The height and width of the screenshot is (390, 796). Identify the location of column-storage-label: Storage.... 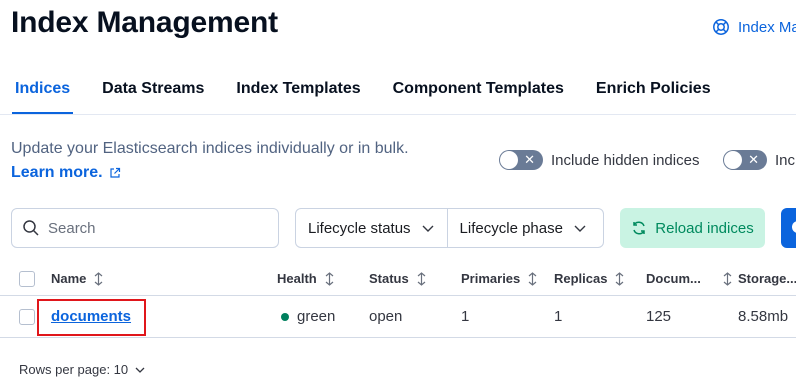
(767, 278).